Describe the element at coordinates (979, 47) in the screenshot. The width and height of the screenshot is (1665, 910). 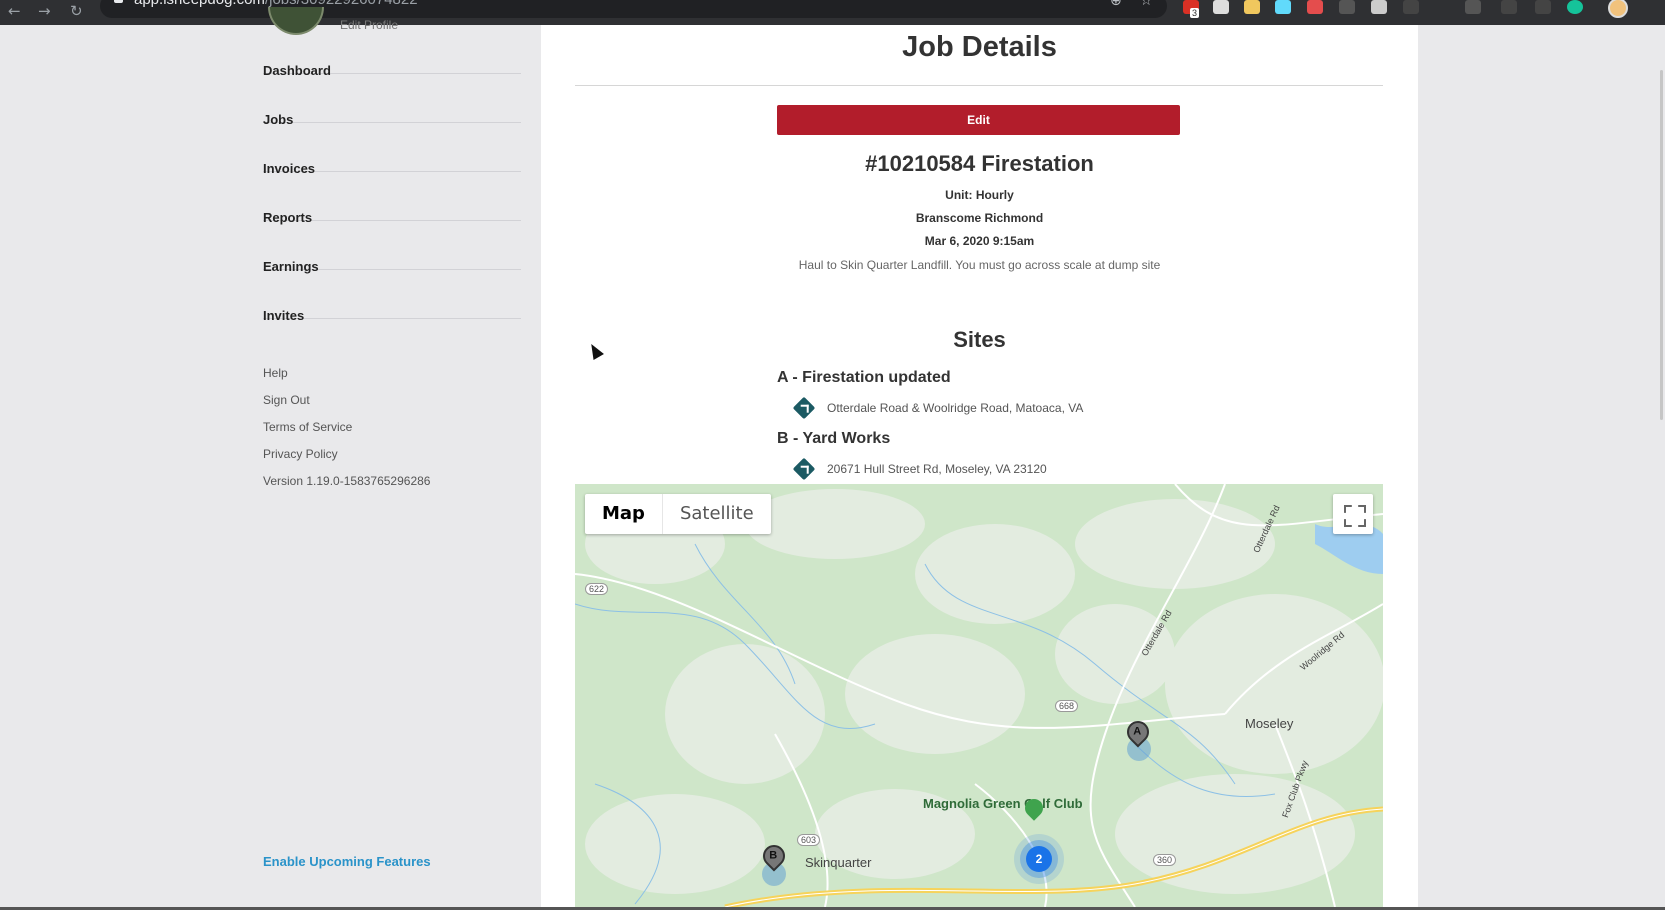
I see `page-title: Job Details` at that location.